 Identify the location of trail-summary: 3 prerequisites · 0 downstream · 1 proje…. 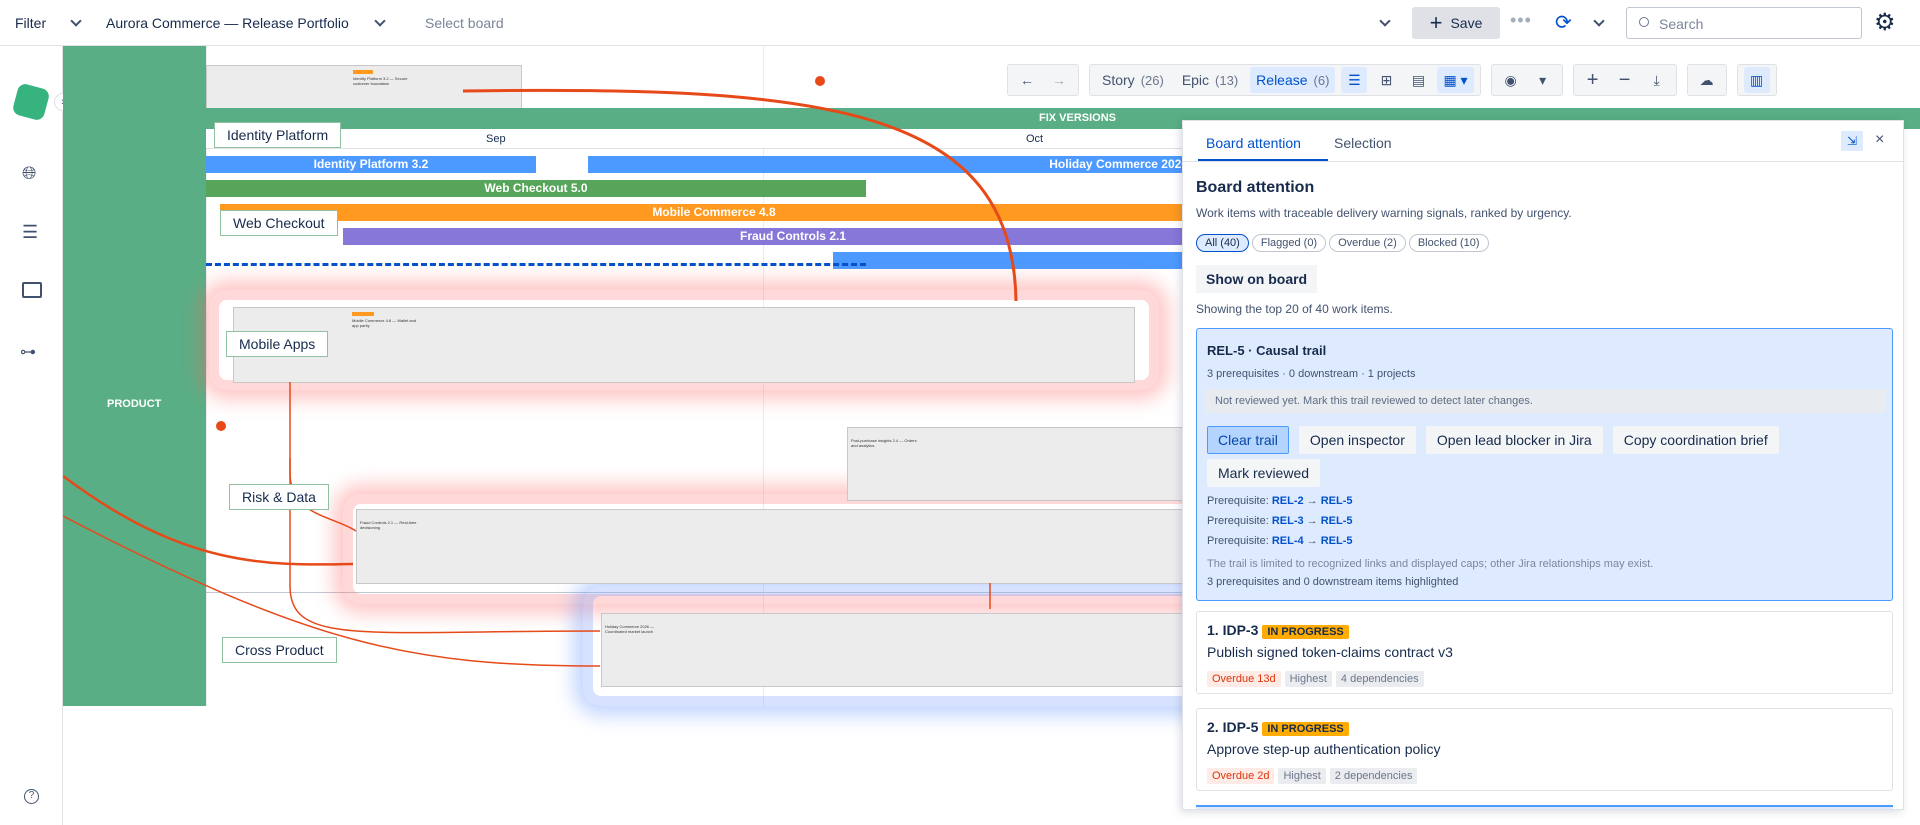
(1311, 374).